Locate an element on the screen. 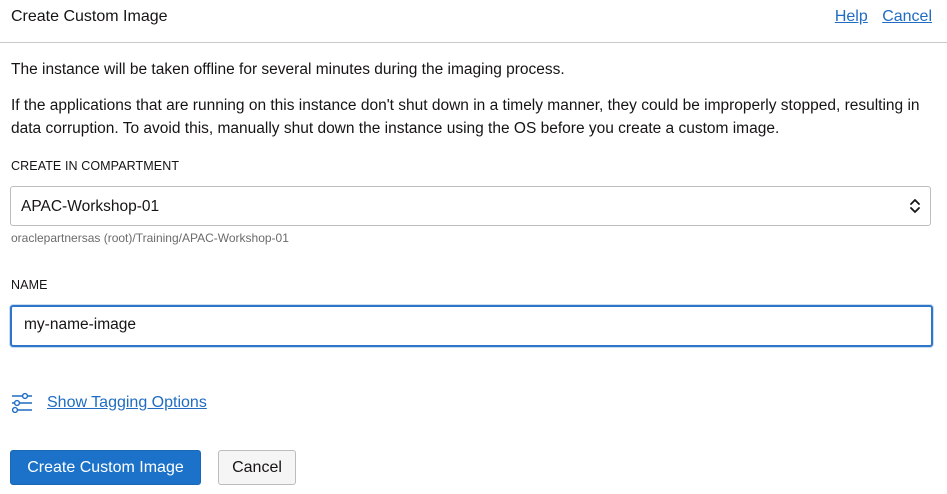 The height and width of the screenshot is (494, 947). select-updown-icon is located at coordinates (915, 206).